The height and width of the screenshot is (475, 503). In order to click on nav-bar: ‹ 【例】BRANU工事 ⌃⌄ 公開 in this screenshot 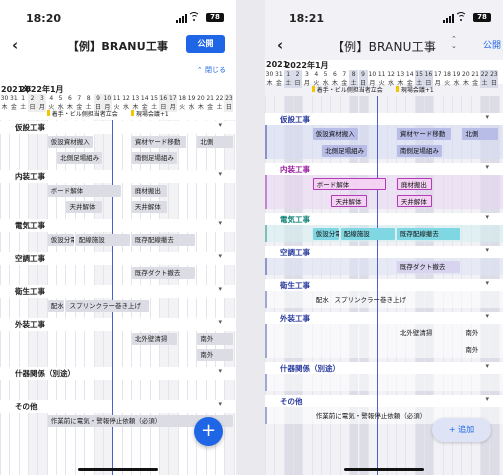, I will do `click(384, 45)`.